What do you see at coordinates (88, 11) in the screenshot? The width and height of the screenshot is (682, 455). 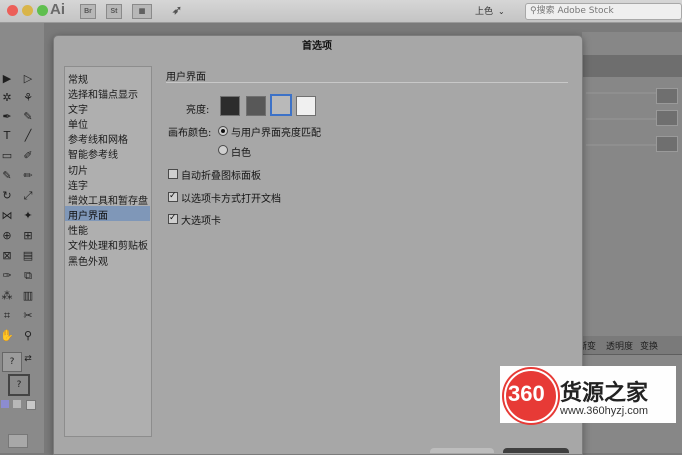 I see `bridge-button: Br` at bounding box center [88, 11].